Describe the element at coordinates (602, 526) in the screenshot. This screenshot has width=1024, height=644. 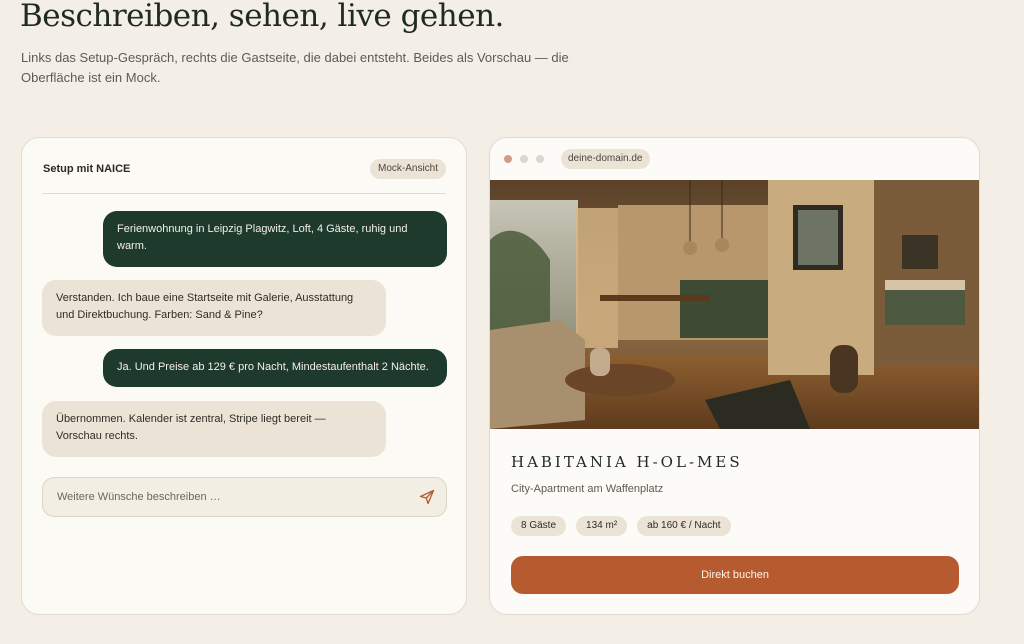
I see `fact-chip-size: 134 m²` at that location.